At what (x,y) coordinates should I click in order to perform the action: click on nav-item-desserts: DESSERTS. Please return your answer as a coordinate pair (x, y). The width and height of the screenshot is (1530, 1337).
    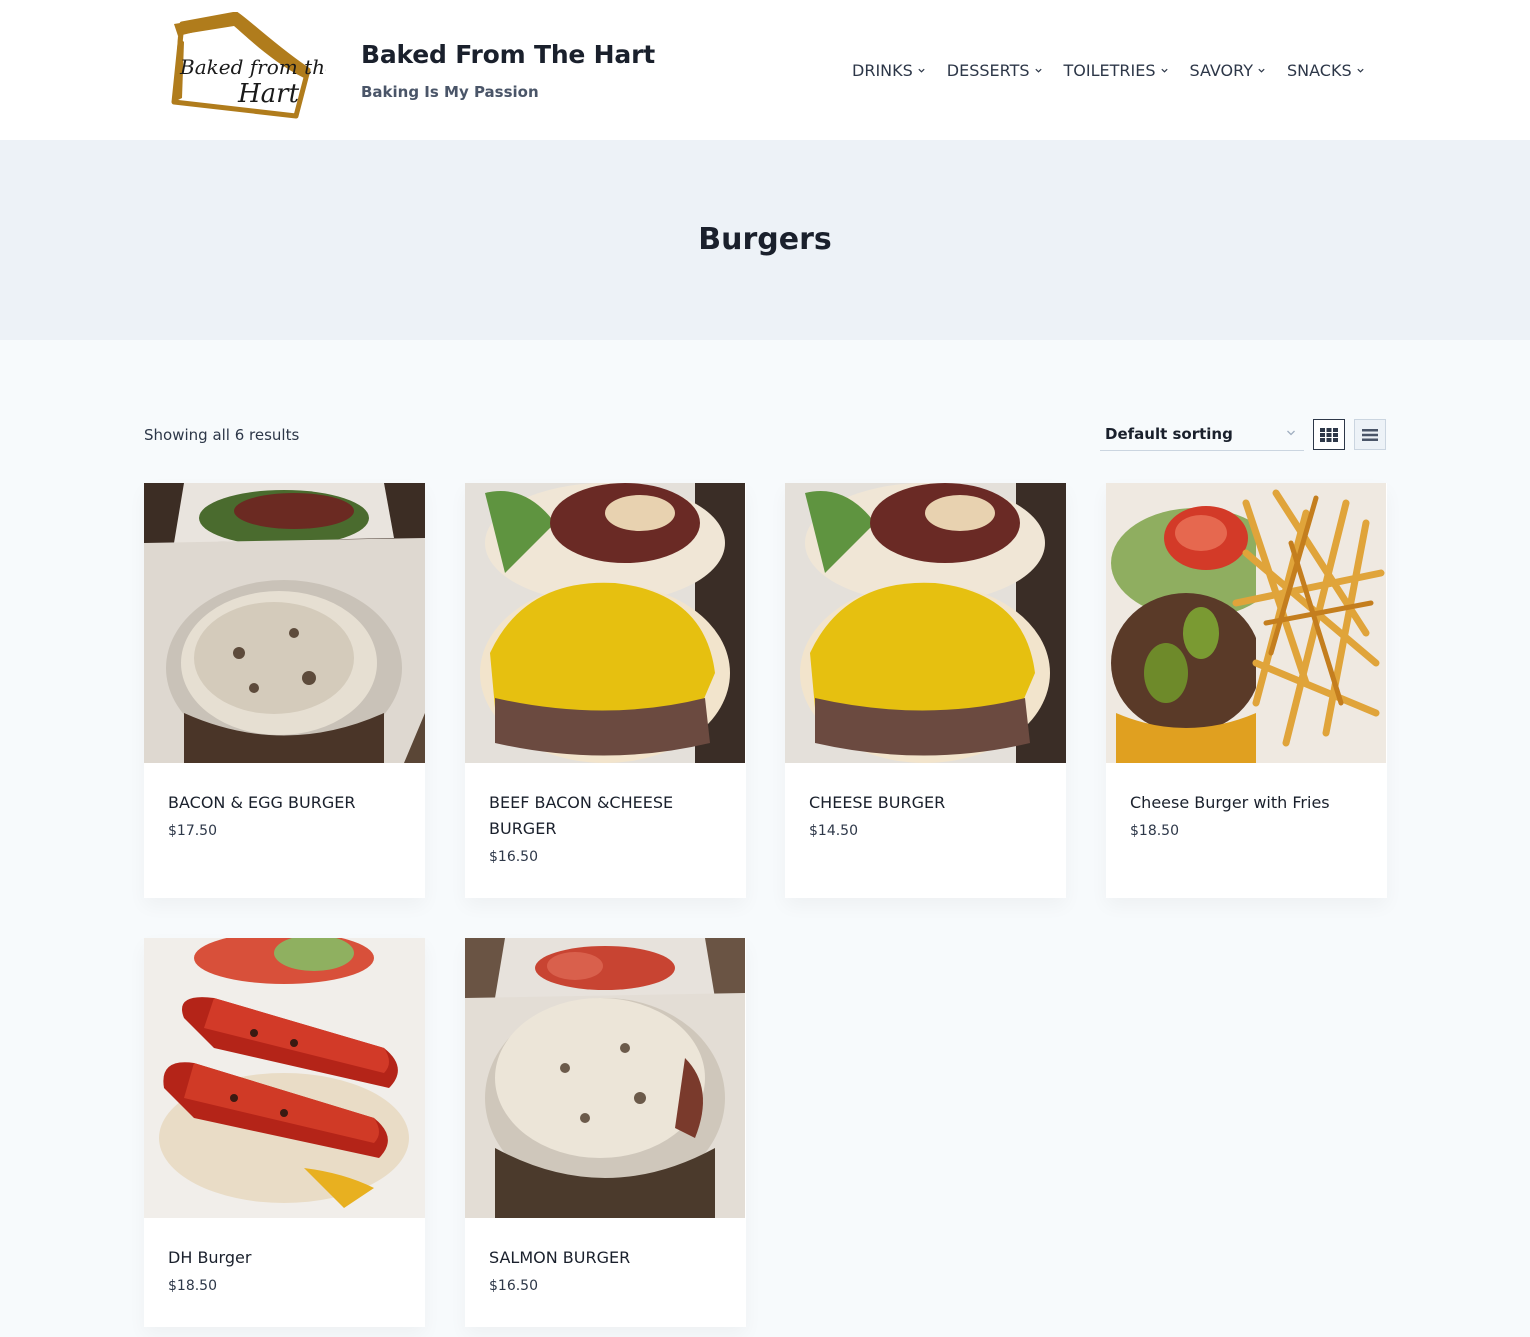
    Looking at the image, I should click on (995, 70).